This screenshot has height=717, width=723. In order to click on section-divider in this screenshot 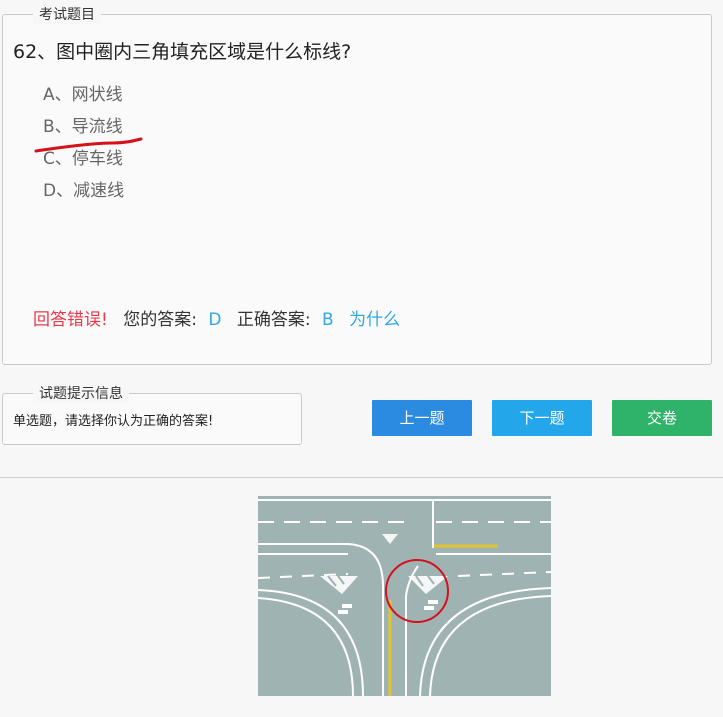, I will do `click(361, 477)`.